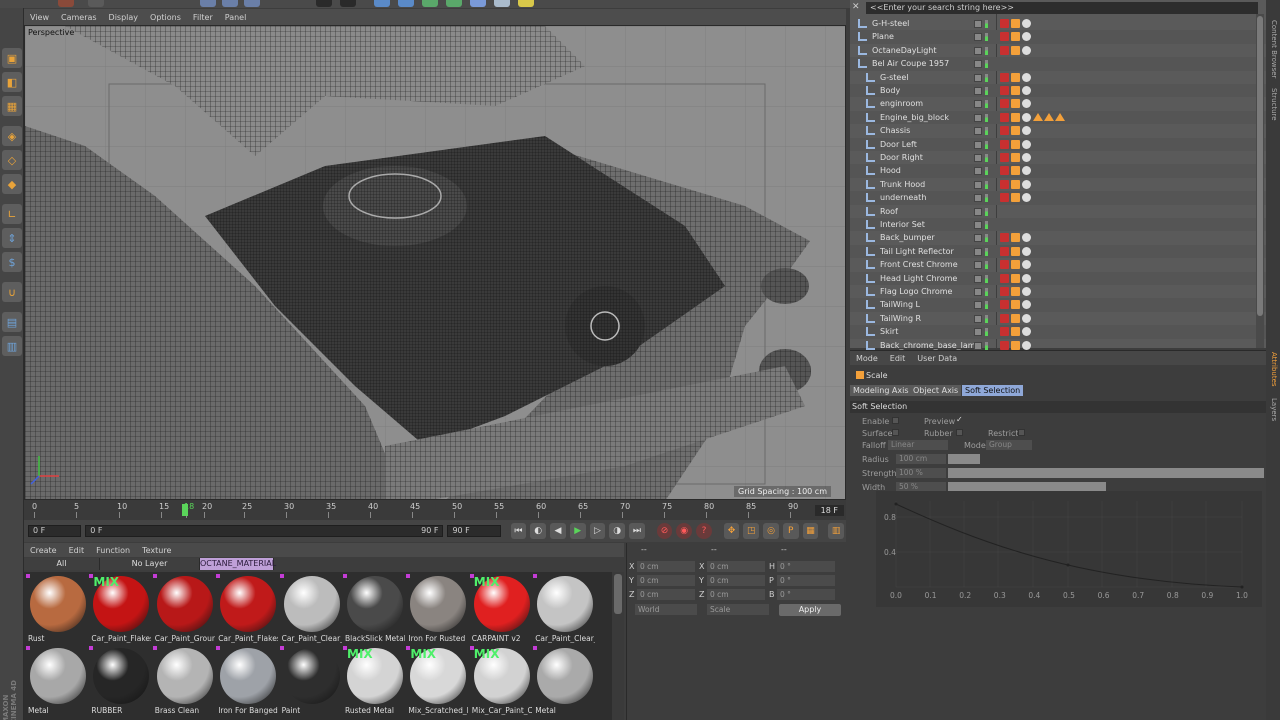 The height and width of the screenshot is (720, 1280). Describe the element at coordinates (1058, 77) in the screenshot. I see `object-row: G-steel` at that location.